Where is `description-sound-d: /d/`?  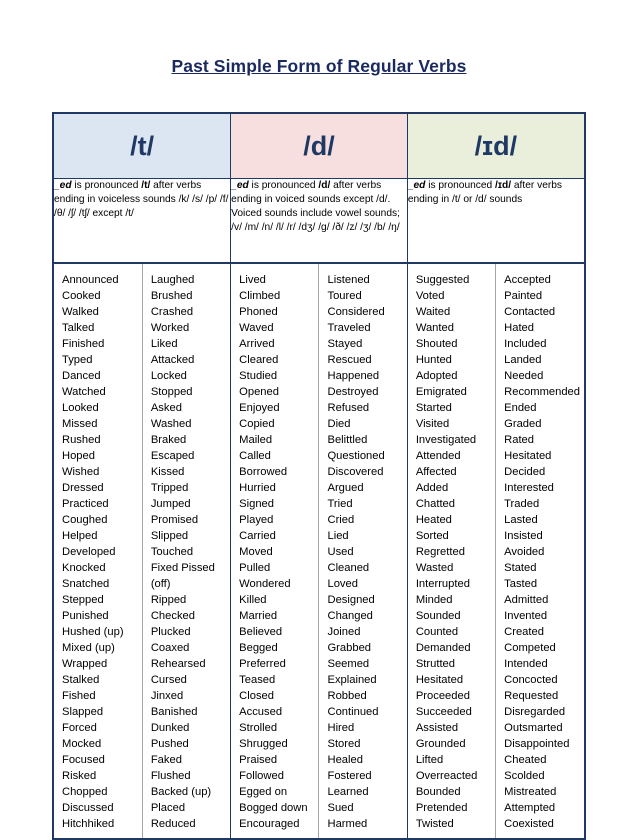 description-sound-d: /d/ is located at coordinates (324, 185).